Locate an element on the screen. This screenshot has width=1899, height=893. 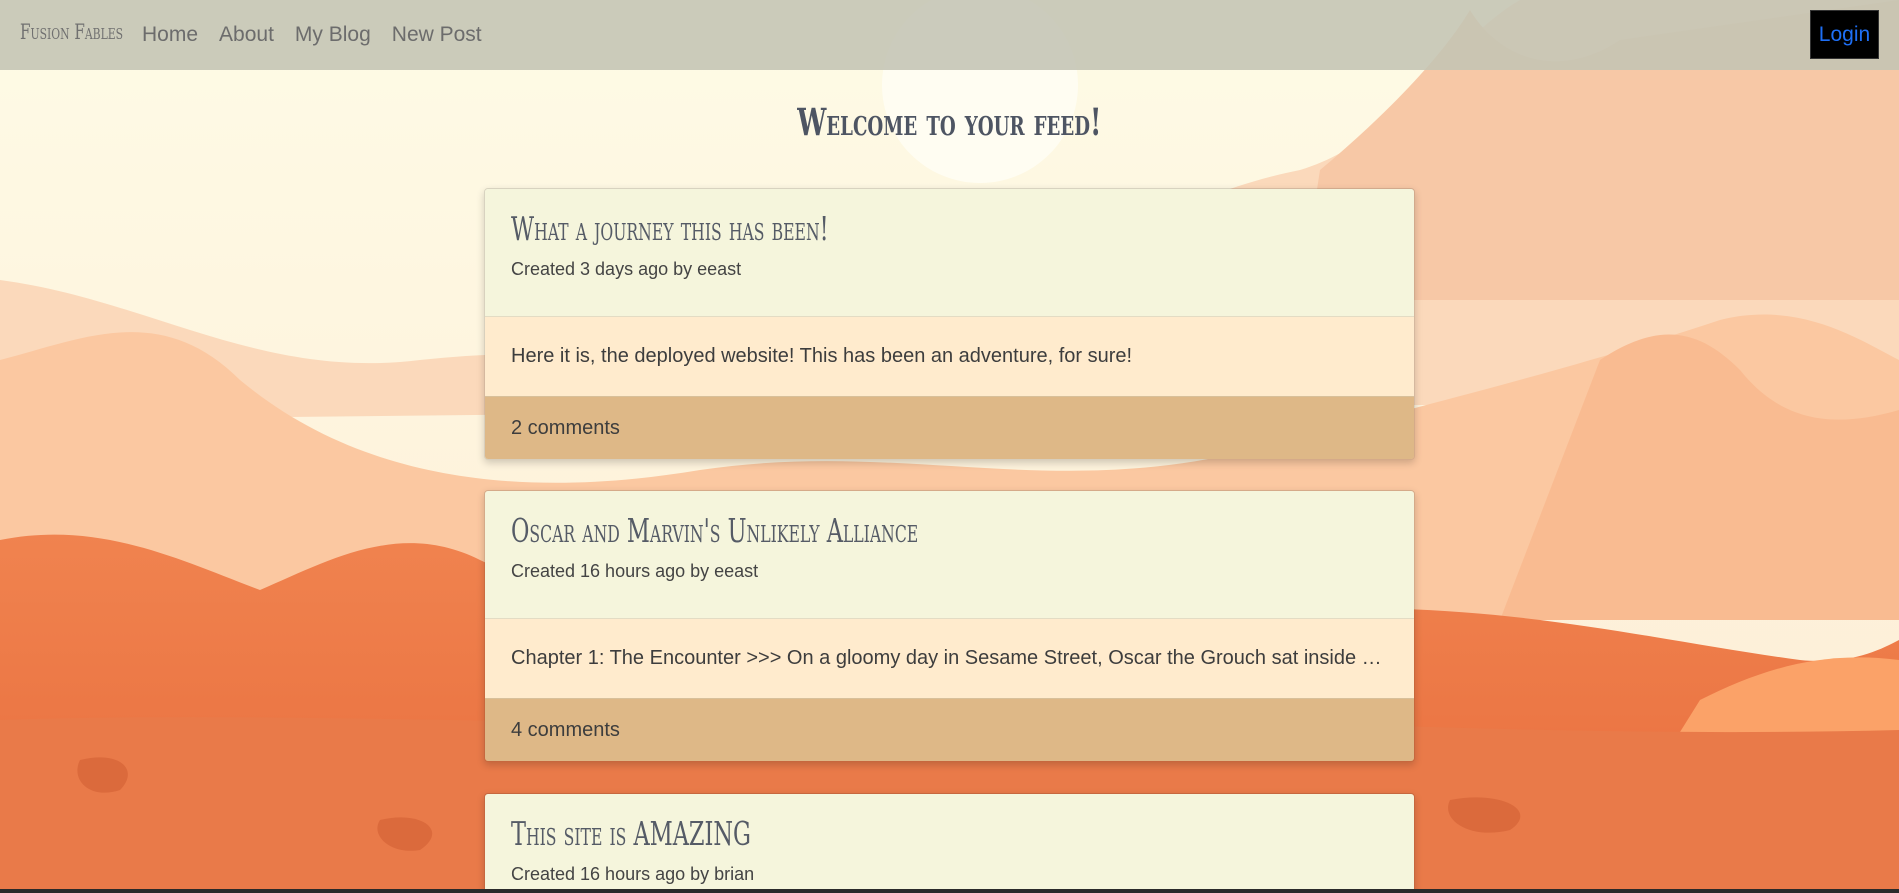
post-comments-count: 4 comments is located at coordinates (565, 730).